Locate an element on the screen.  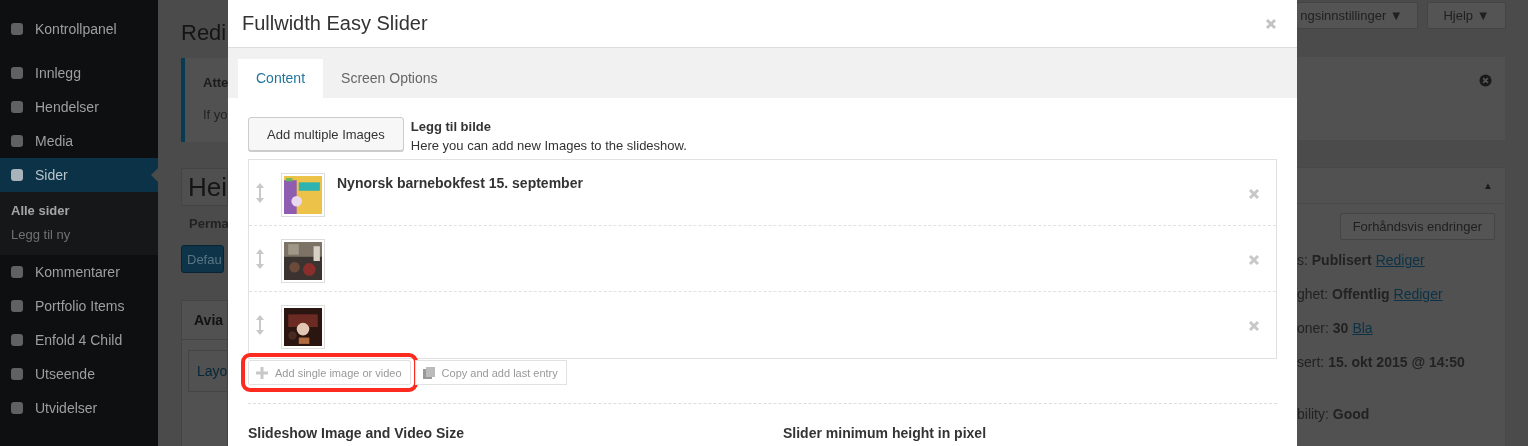
sidebar-item: Portfolio Items is located at coordinates (79, 306).